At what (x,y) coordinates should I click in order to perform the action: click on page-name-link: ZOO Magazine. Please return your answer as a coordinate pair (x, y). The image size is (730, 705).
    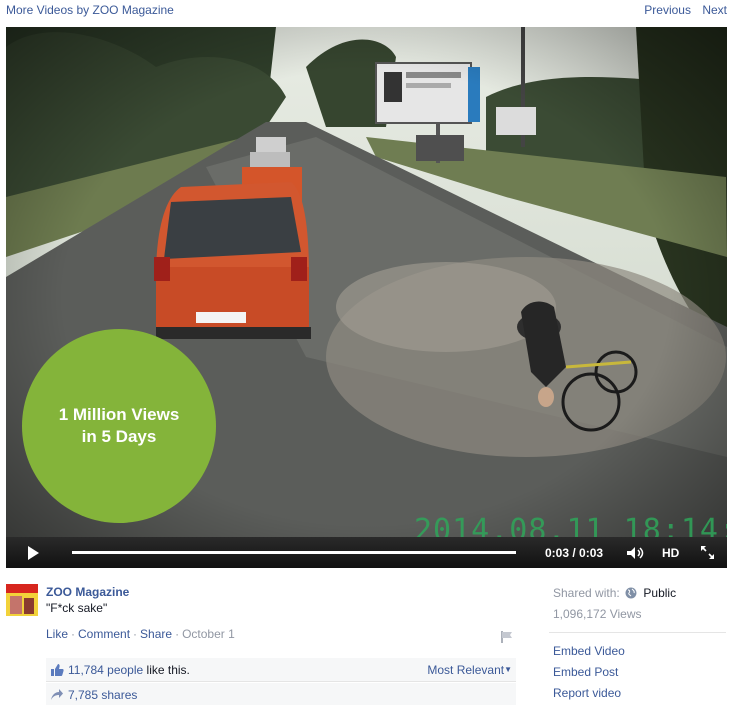
    Looking at the image, I should click on (87, 592).